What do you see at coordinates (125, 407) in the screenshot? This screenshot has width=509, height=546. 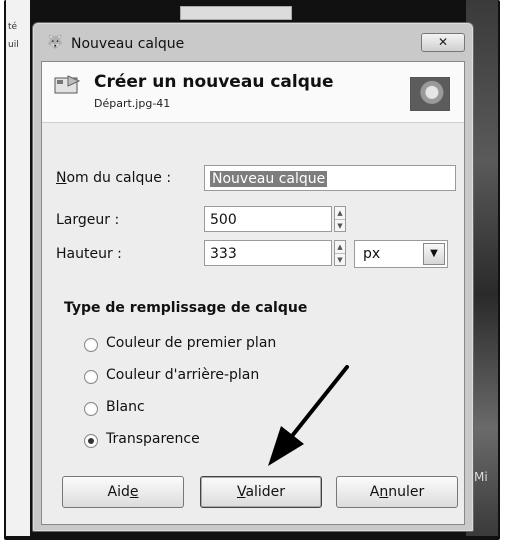 I see `radio-label: Blanc` at bounding box center [125, 407].